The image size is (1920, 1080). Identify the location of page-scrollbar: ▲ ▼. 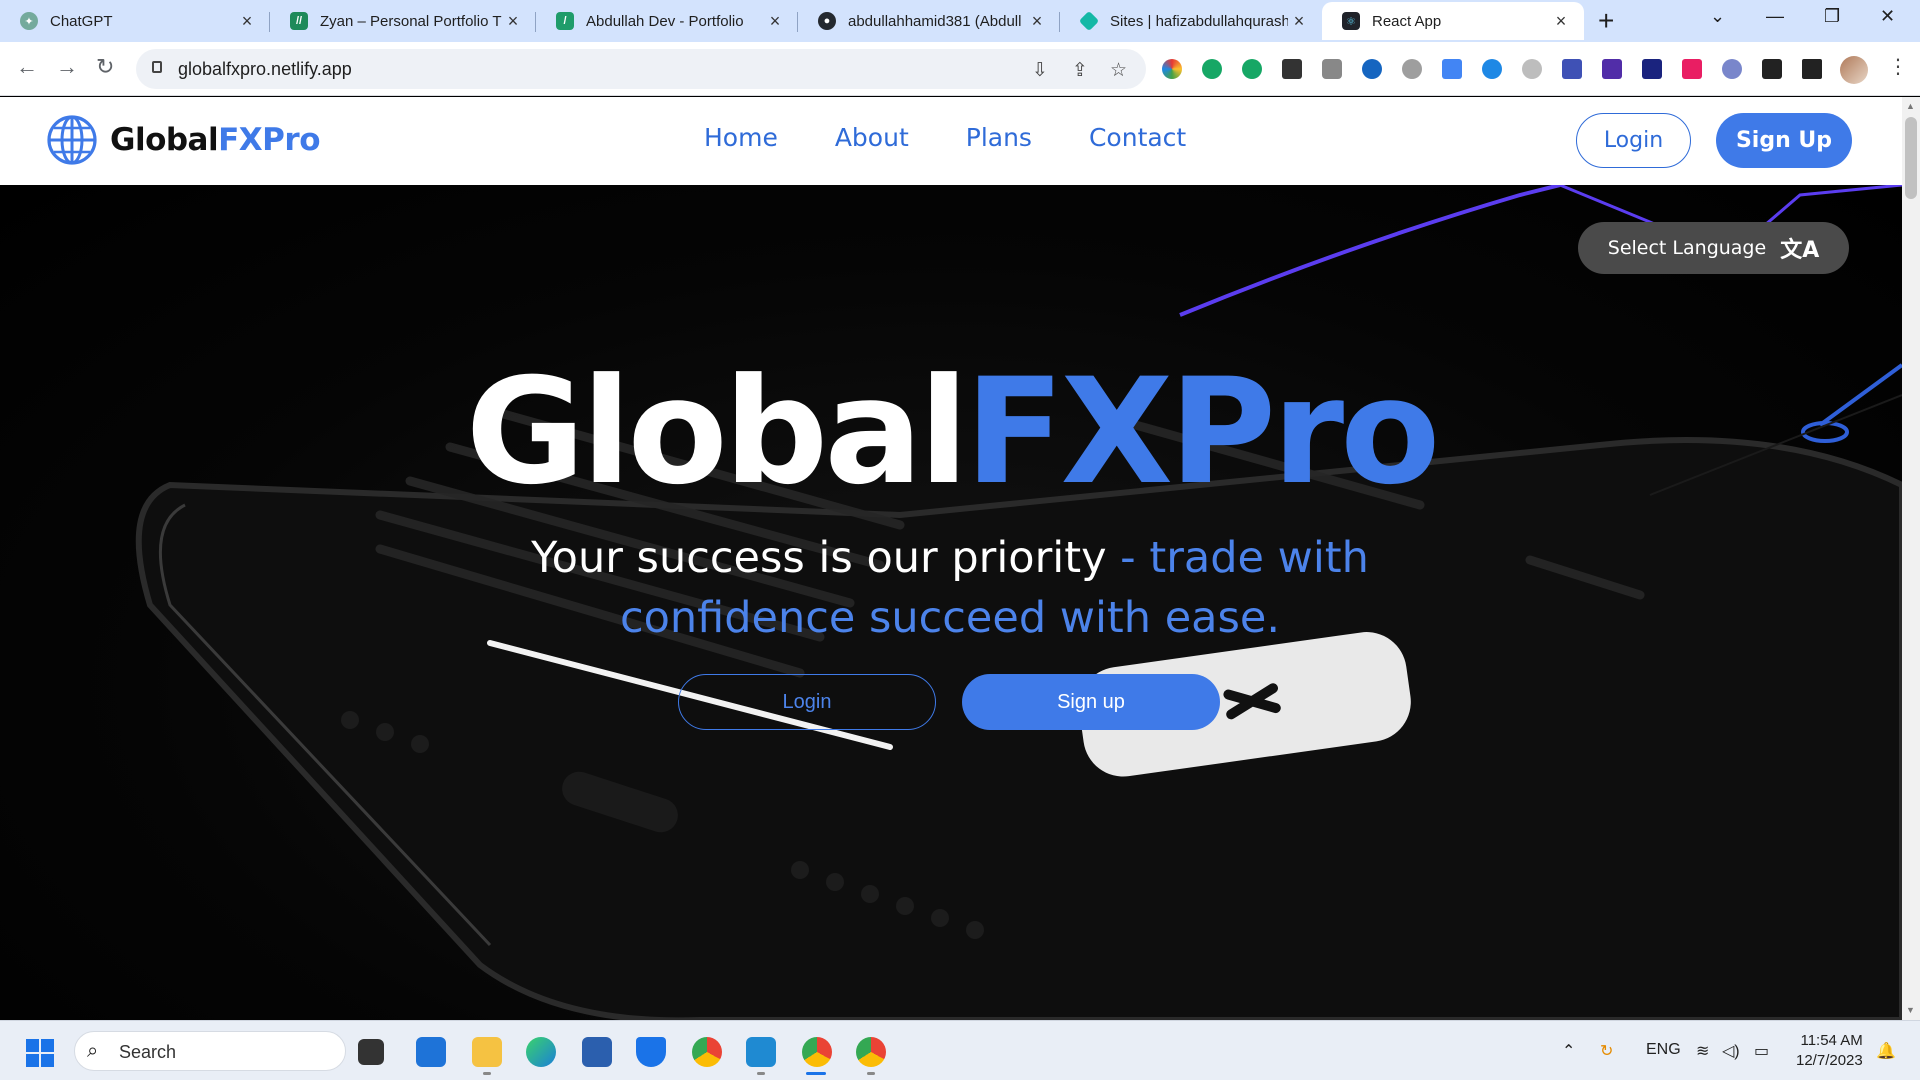
(1911, 558).